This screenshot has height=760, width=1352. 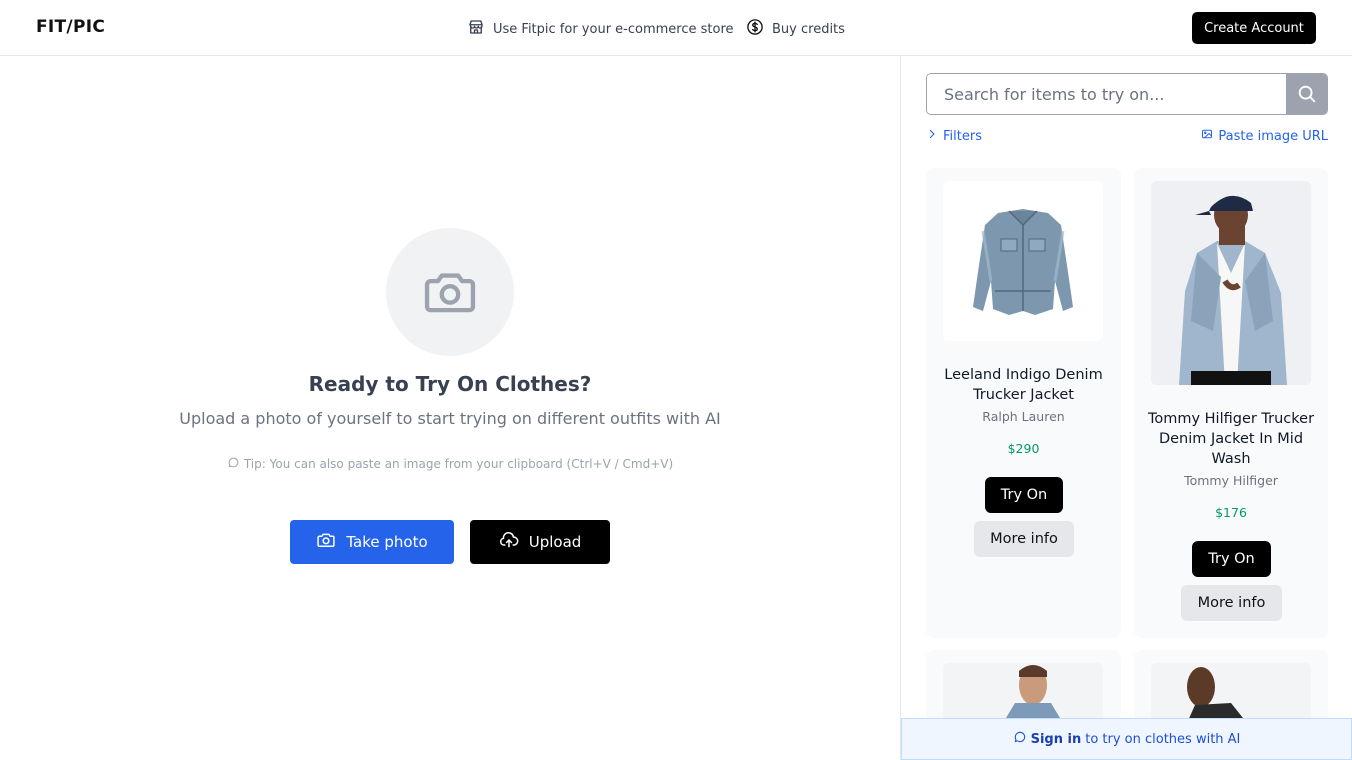 What do you see at coordinates (509, 542) in the screenshot?
I see `cloud-upload-icon` at bounding box center [509, 542].